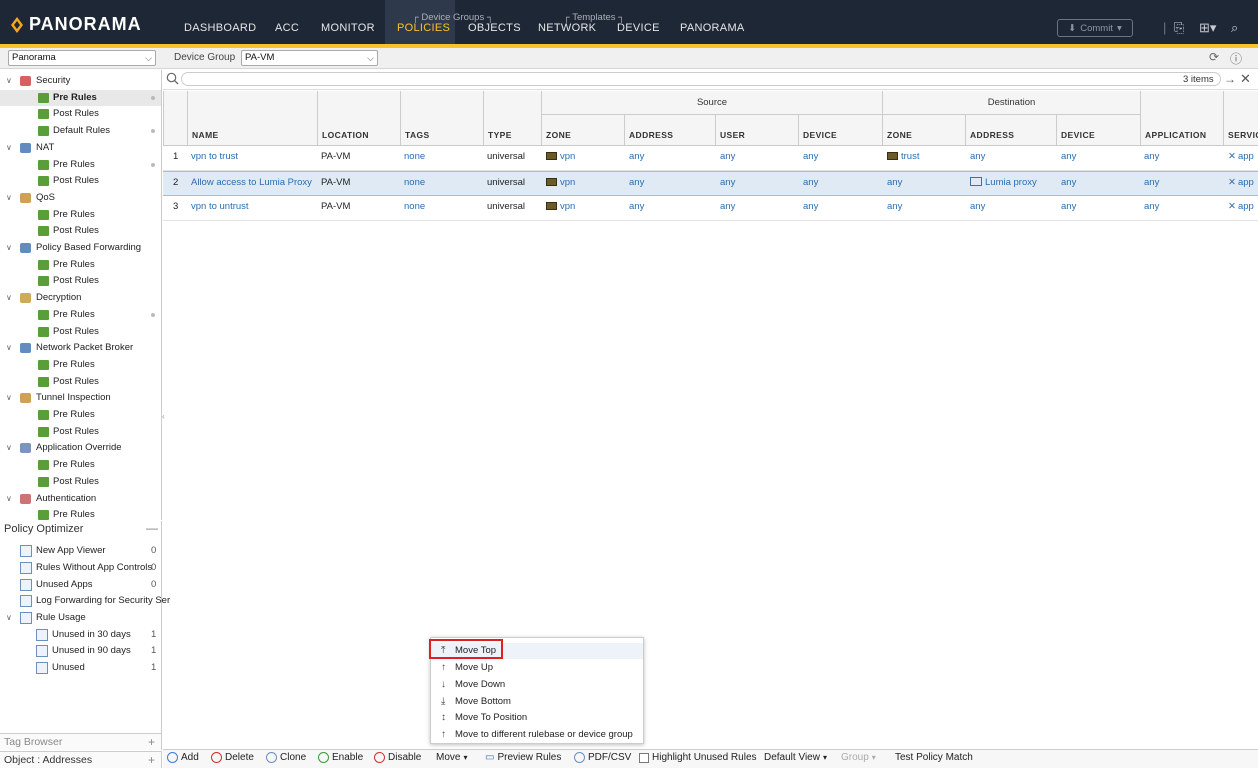 This screenshot has width=1258, height=768. I want to click on context-select: Panorama ⌵, so click(82, 58).